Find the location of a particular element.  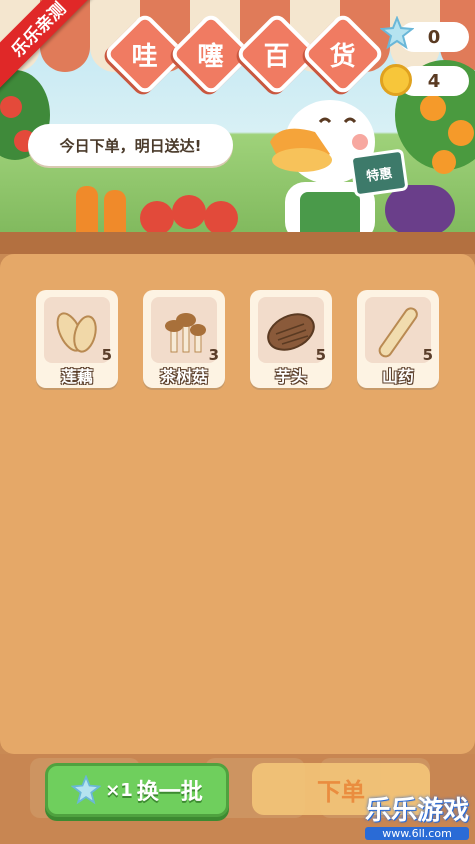

speech-bubble: 今日下单，明日送达! is located at coordinates (130, 145).